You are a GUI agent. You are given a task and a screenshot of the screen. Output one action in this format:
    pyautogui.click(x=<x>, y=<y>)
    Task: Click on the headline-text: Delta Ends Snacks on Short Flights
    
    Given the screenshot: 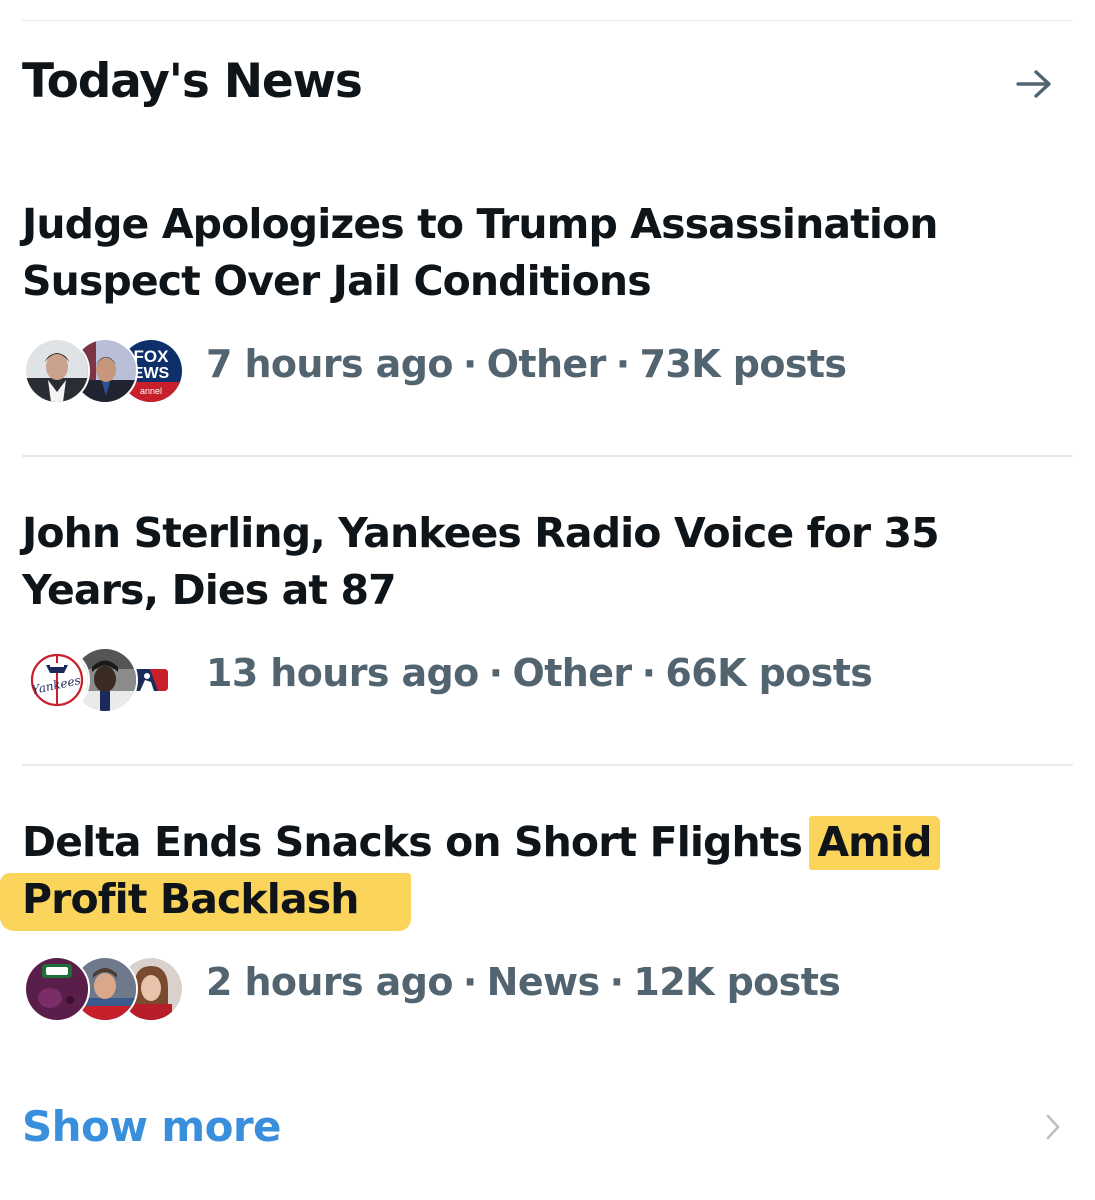 What is the action you would take?
    pyautogui.click(x=412, y=842)
    